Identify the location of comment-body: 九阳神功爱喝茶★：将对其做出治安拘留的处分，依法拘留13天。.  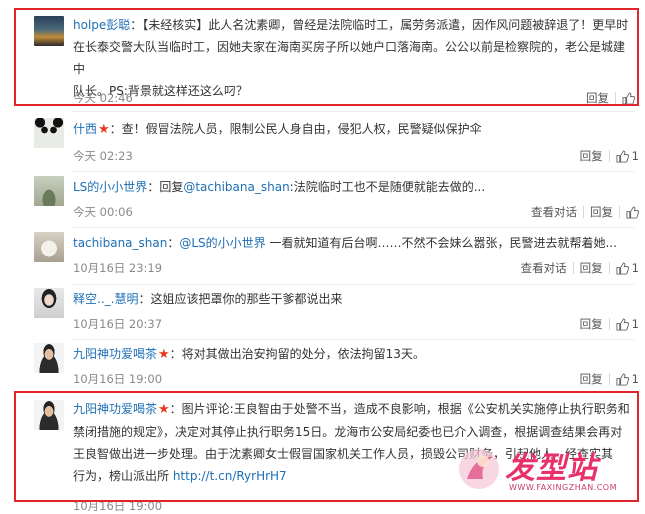
(353, 354).